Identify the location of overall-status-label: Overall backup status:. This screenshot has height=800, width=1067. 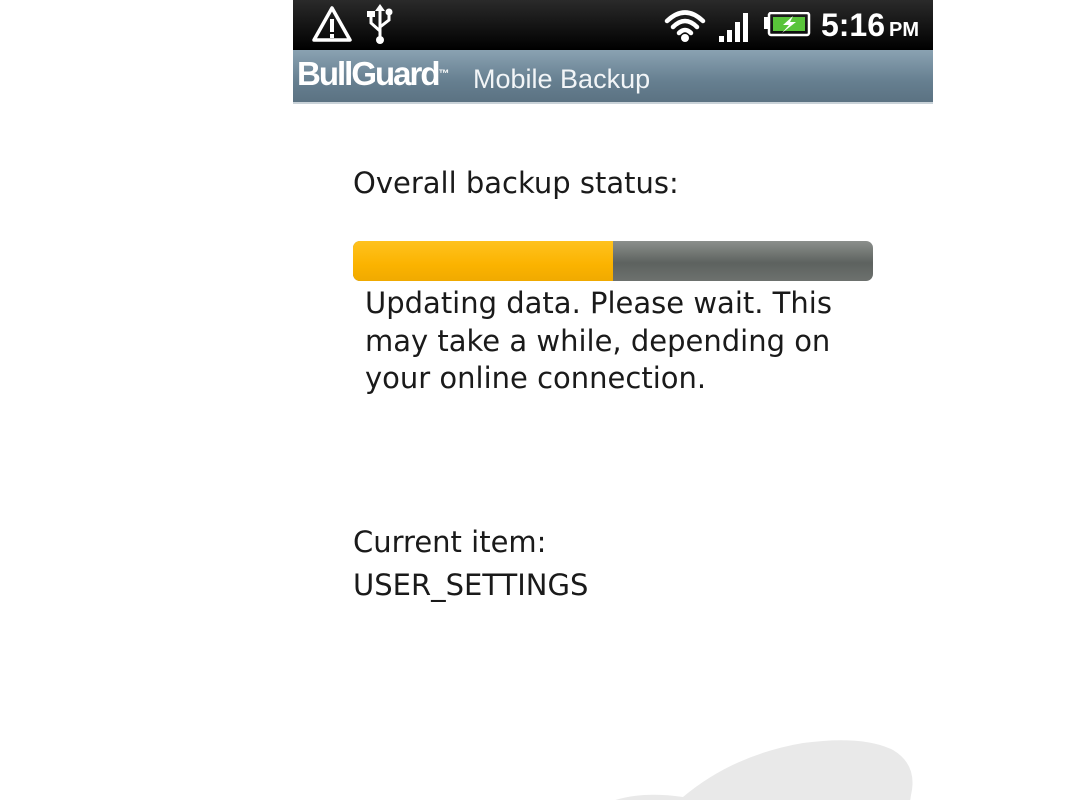
(516, 183).